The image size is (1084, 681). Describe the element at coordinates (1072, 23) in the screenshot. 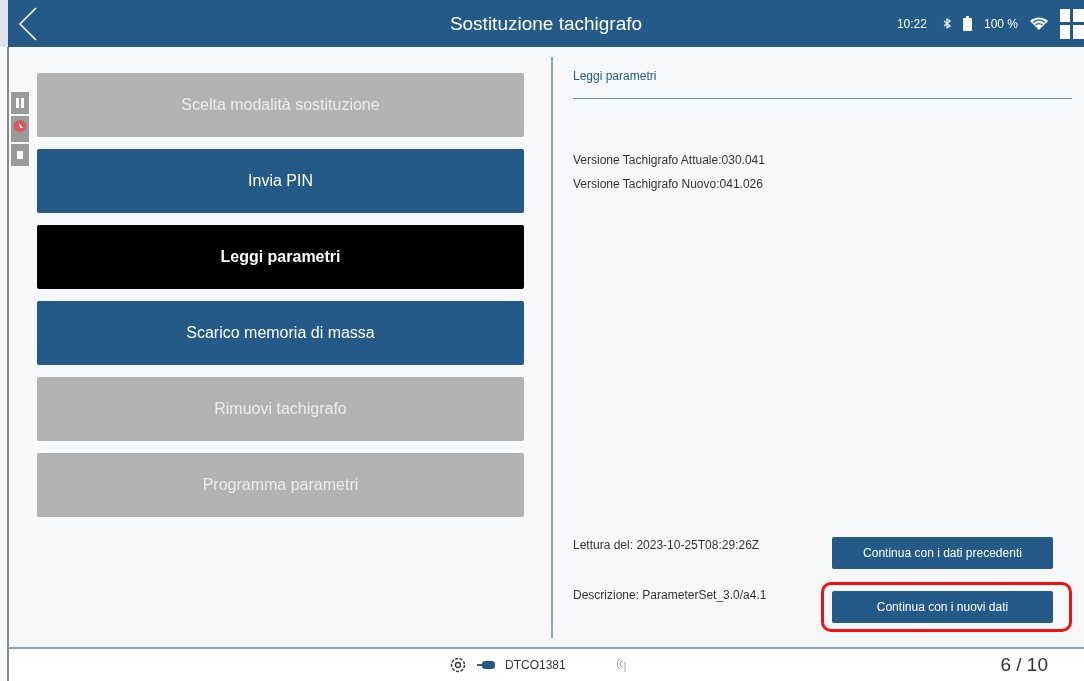

I see `grid-menu-icon` at that location.